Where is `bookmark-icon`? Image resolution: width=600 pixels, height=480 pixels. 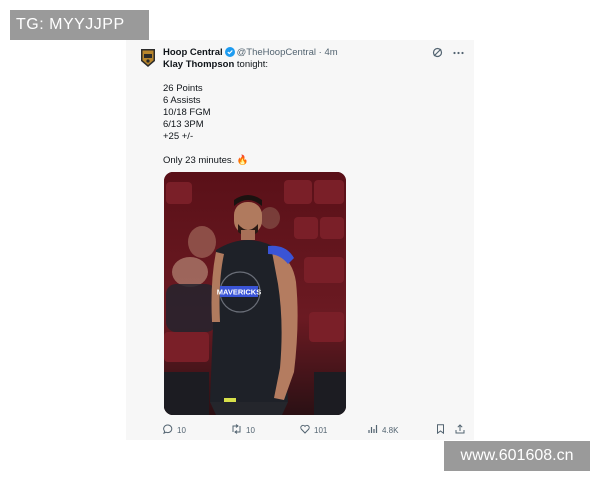
bookmark-icon is located at coordinates (440, 430).